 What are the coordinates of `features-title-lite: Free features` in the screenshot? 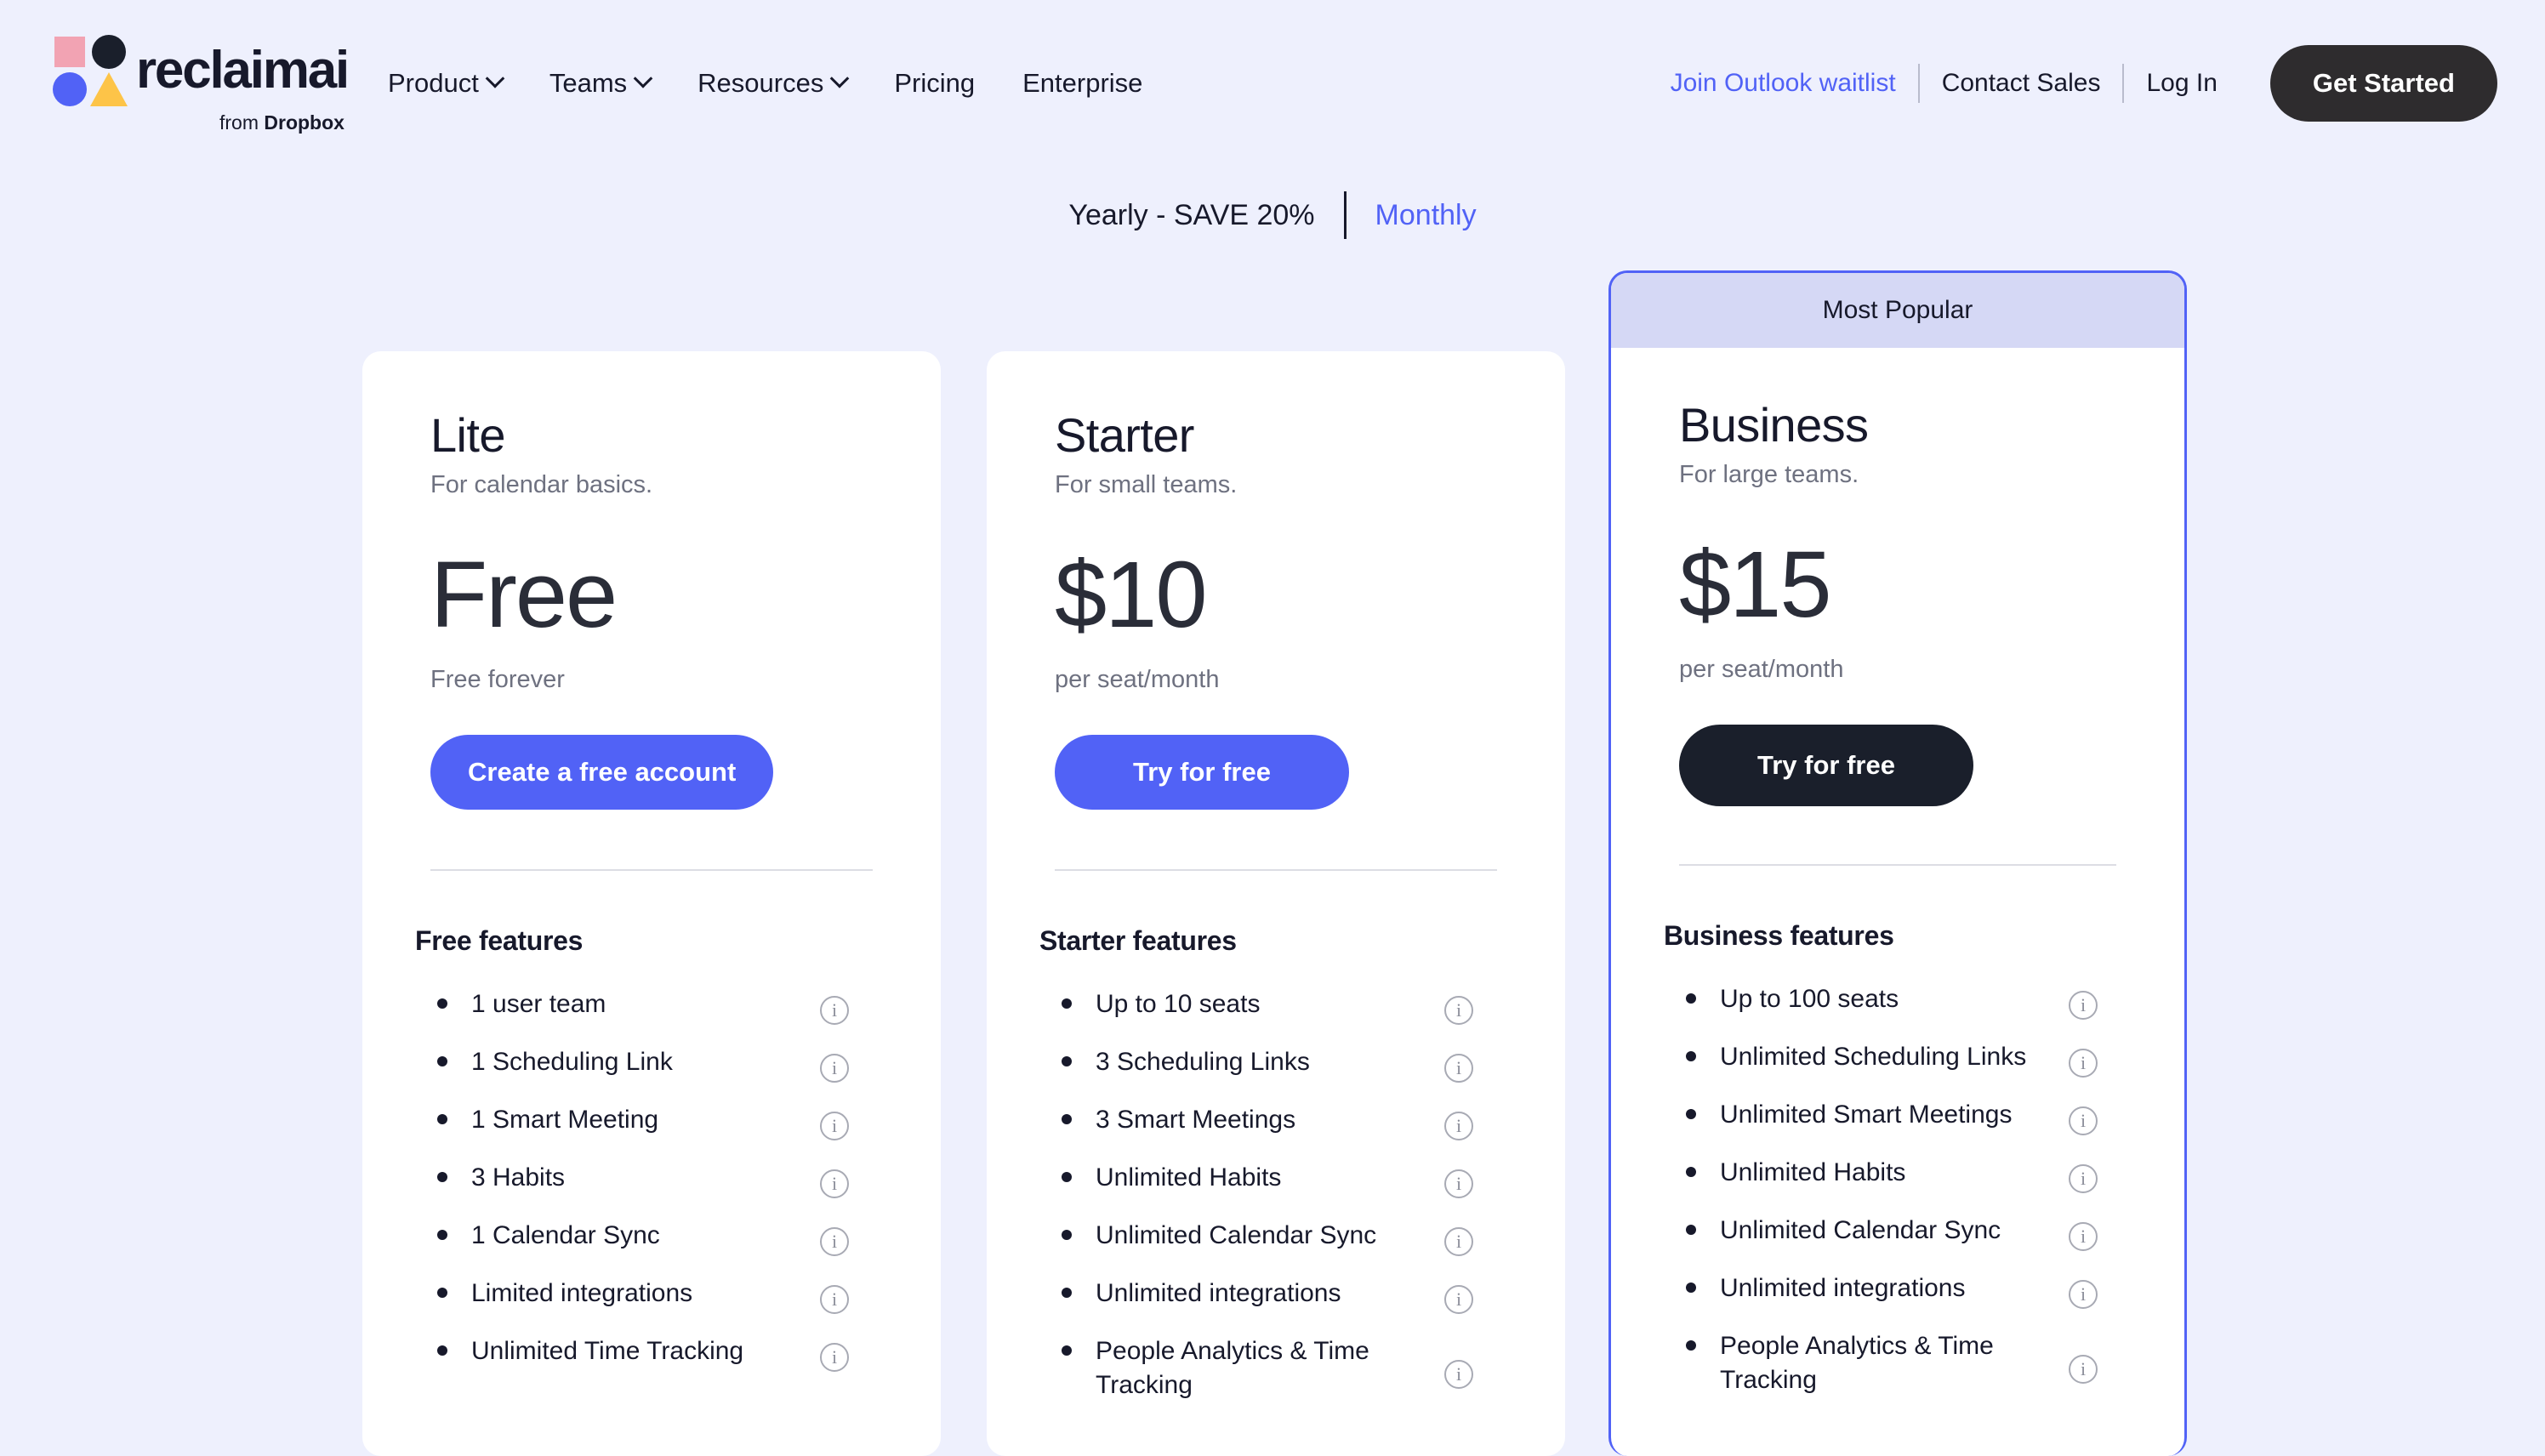 It's located at (499, 940).